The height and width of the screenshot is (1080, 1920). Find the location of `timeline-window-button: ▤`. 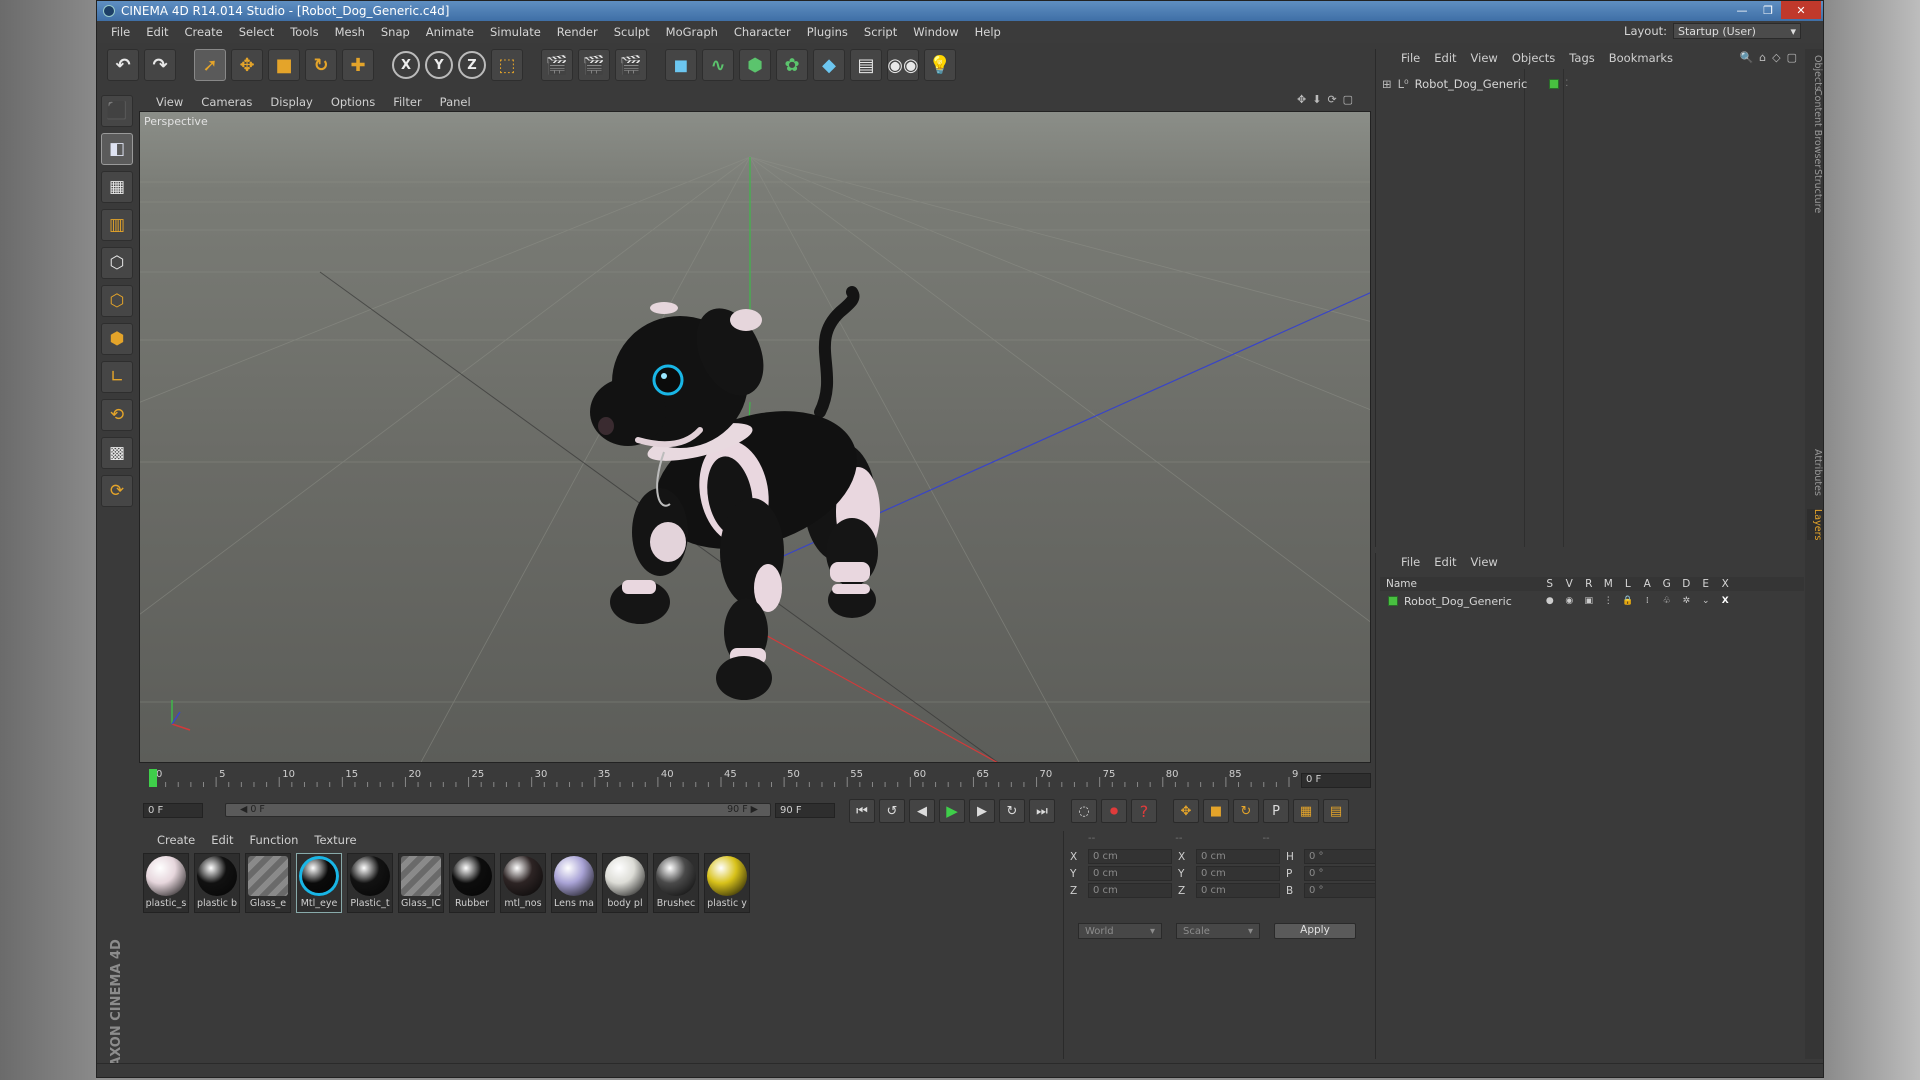

timeline-window-button: ▤ is located at coordinates (1336, 811).